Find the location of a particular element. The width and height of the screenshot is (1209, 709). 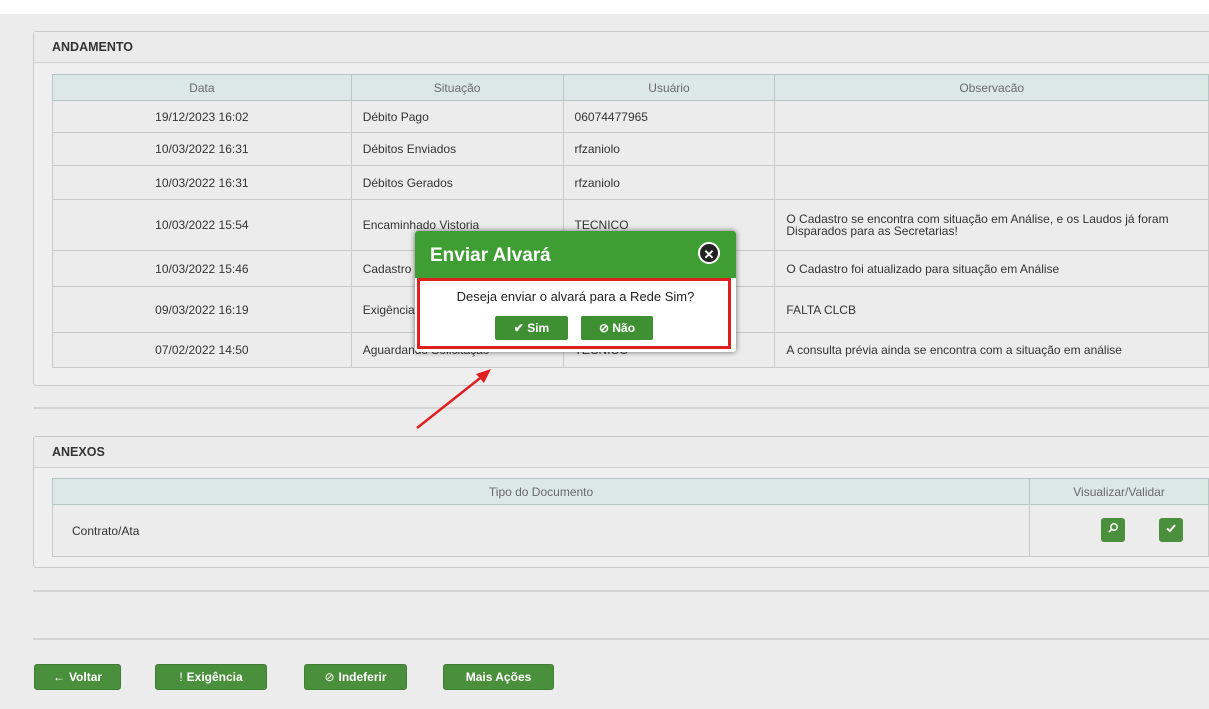

col-visualizar-validar: Visualizar/Validar is located at coordinates (1119, 491).